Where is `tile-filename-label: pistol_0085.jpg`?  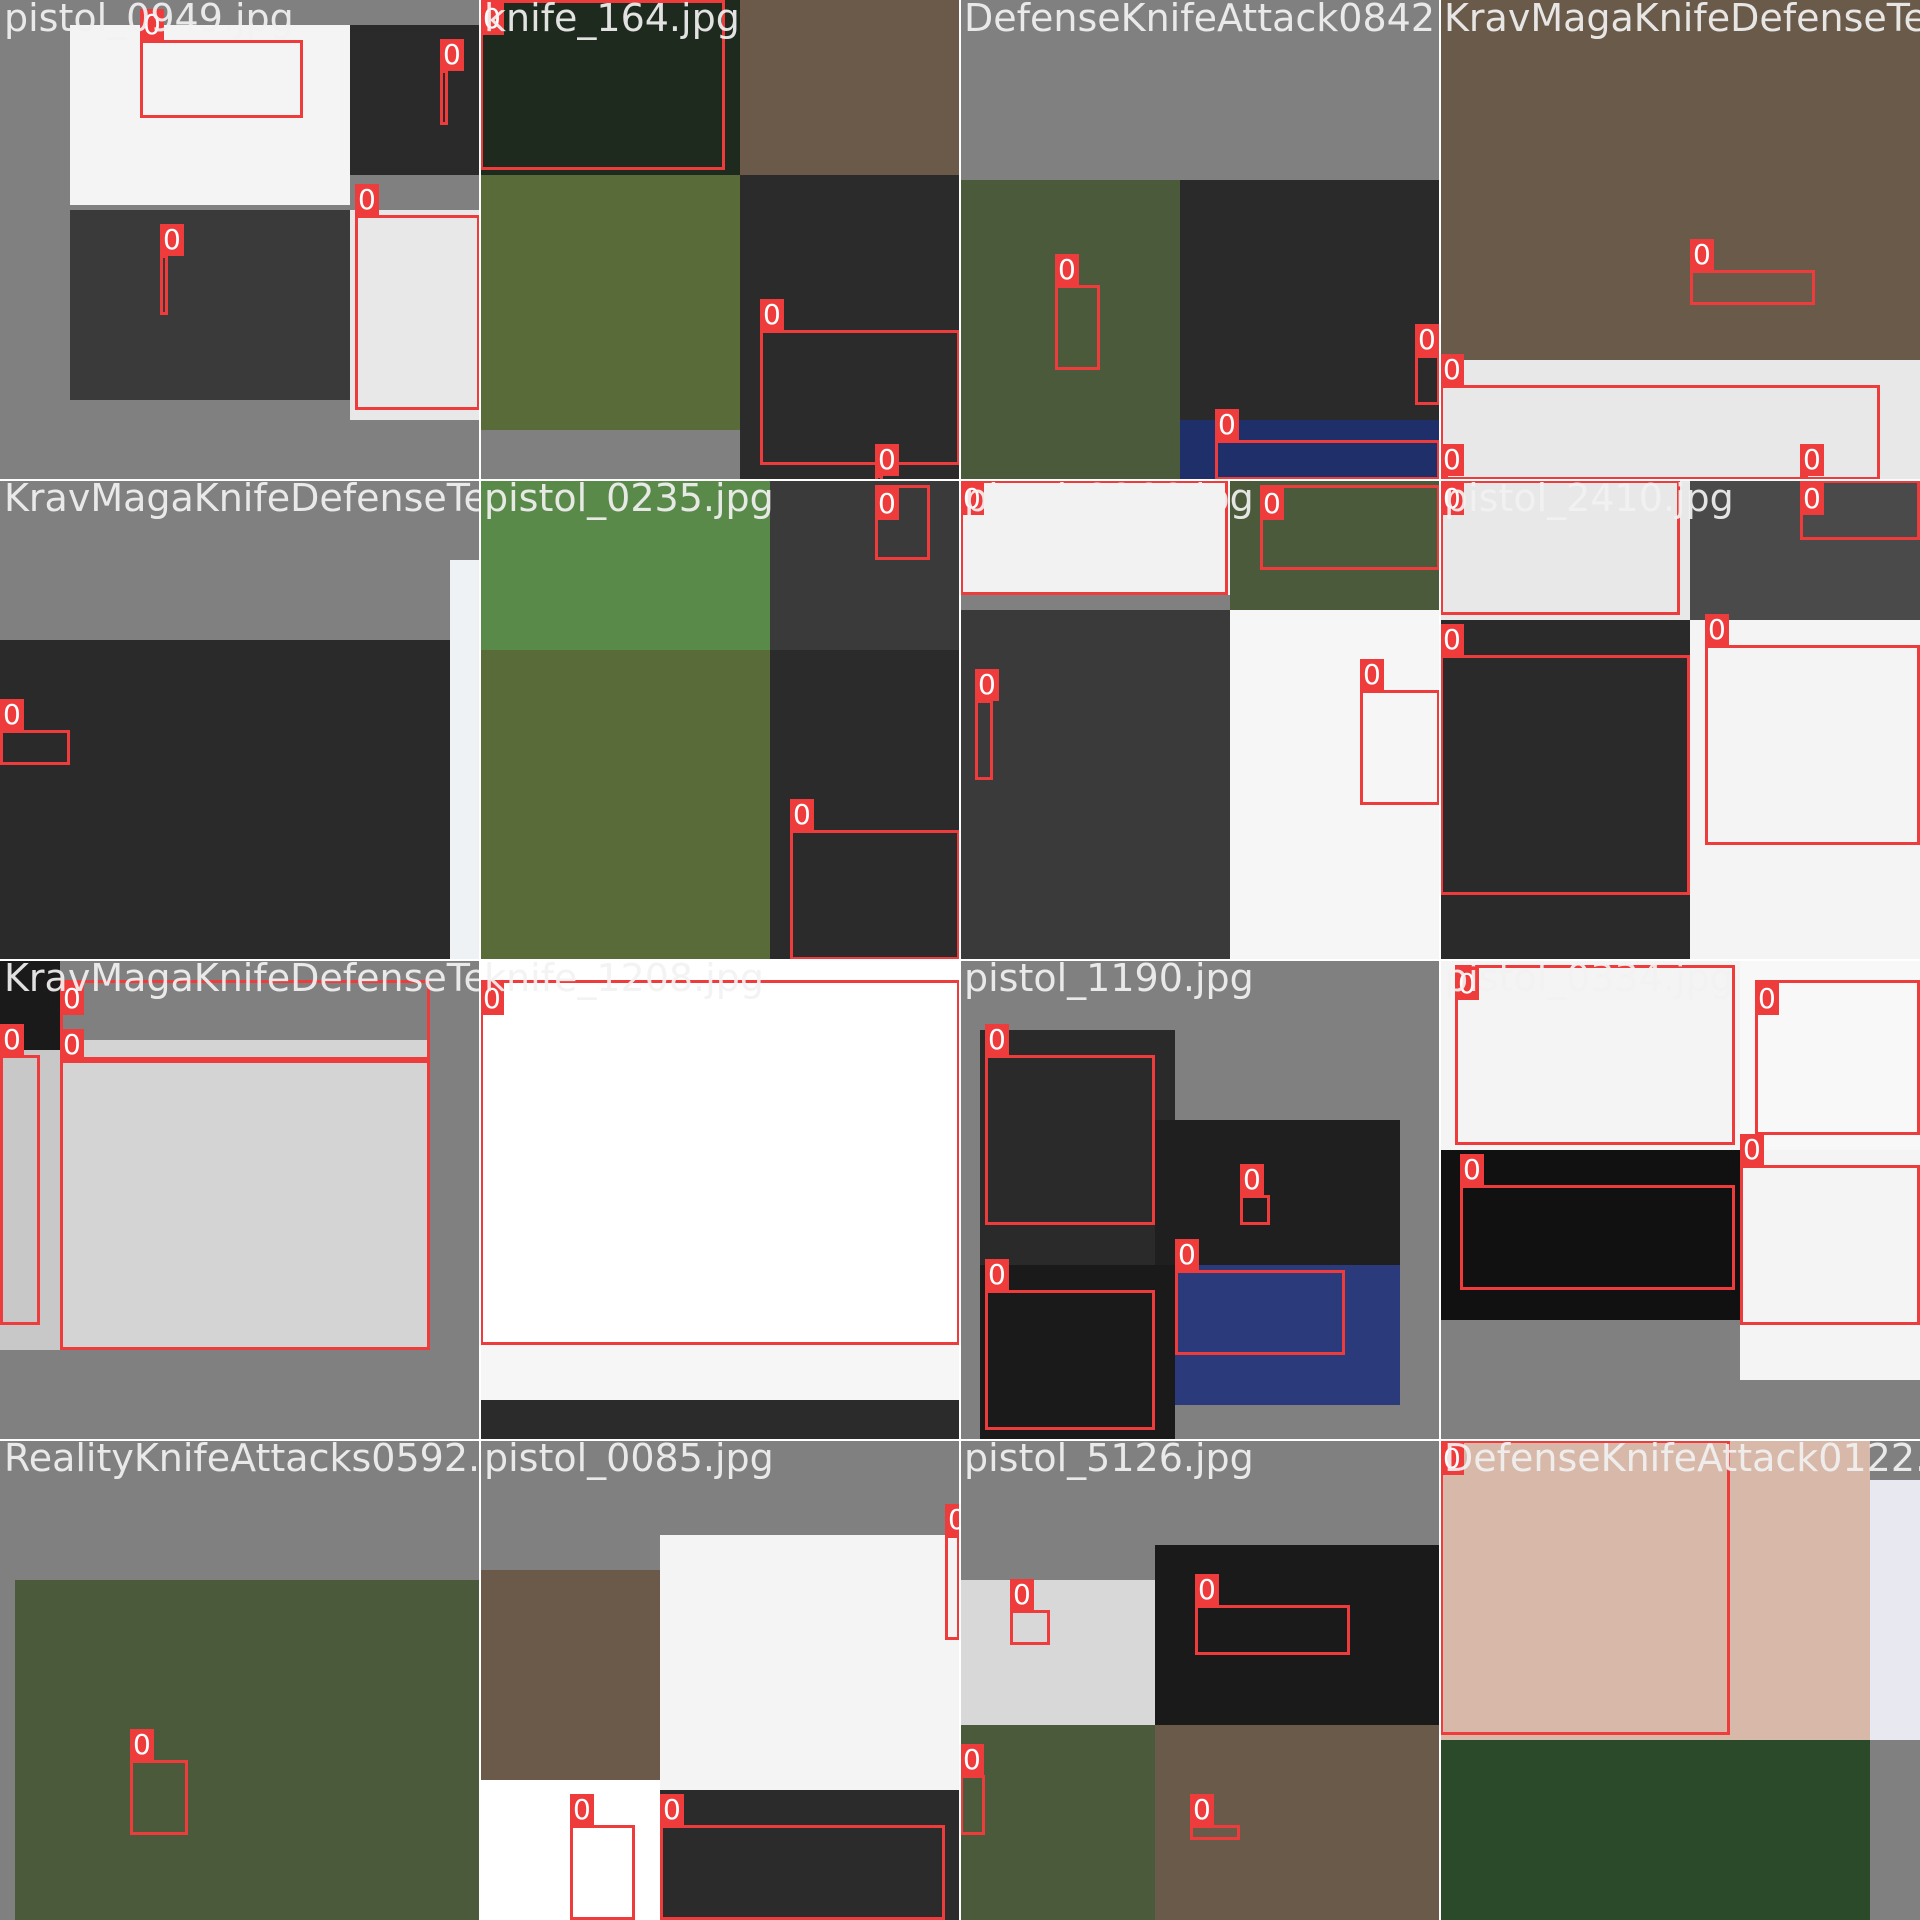
tile-filename-label: pistol_0085.jpg is located at coordinates (629, 1460).